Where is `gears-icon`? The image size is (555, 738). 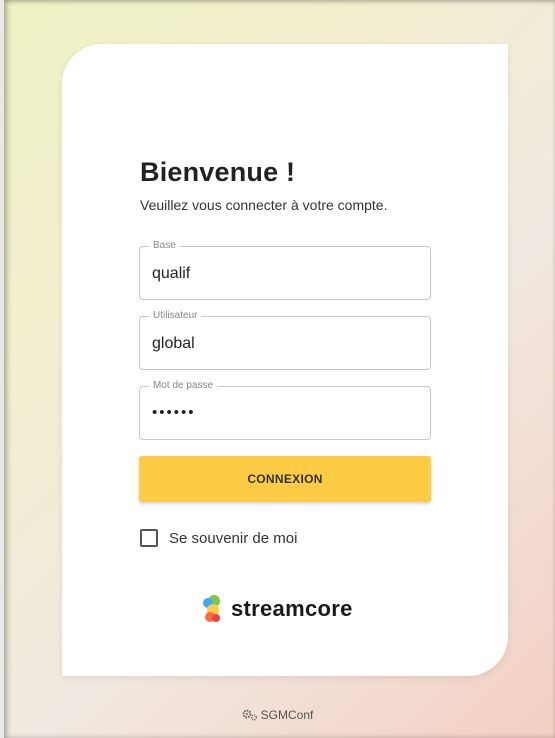
gears-icon is located at coordinates (249, 715).